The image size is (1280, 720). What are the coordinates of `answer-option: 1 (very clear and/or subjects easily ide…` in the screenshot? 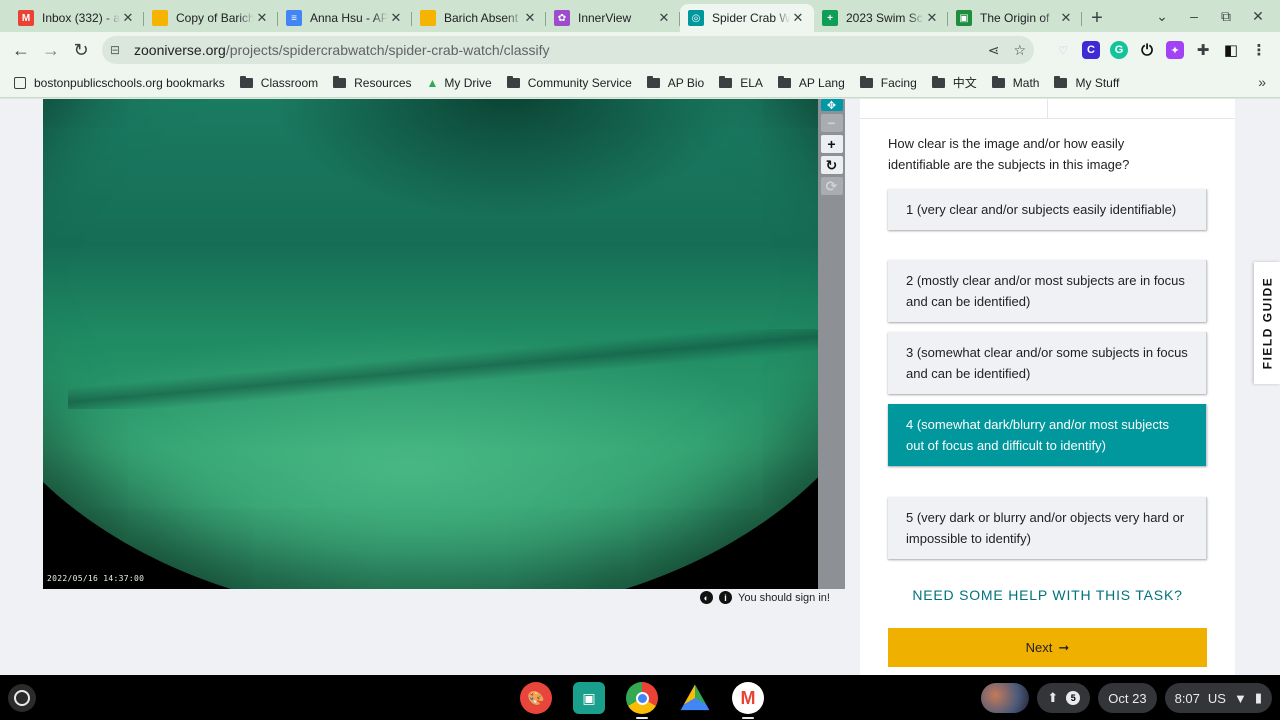 It's located at (1047, 209).